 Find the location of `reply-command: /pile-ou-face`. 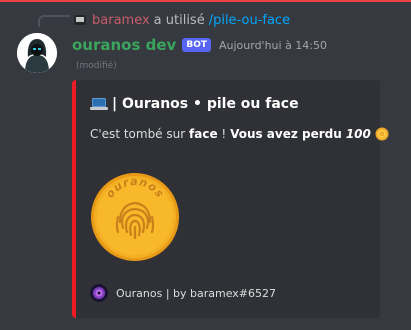

reply-command: /pile-ou-face is located at coordinates (249, 20).